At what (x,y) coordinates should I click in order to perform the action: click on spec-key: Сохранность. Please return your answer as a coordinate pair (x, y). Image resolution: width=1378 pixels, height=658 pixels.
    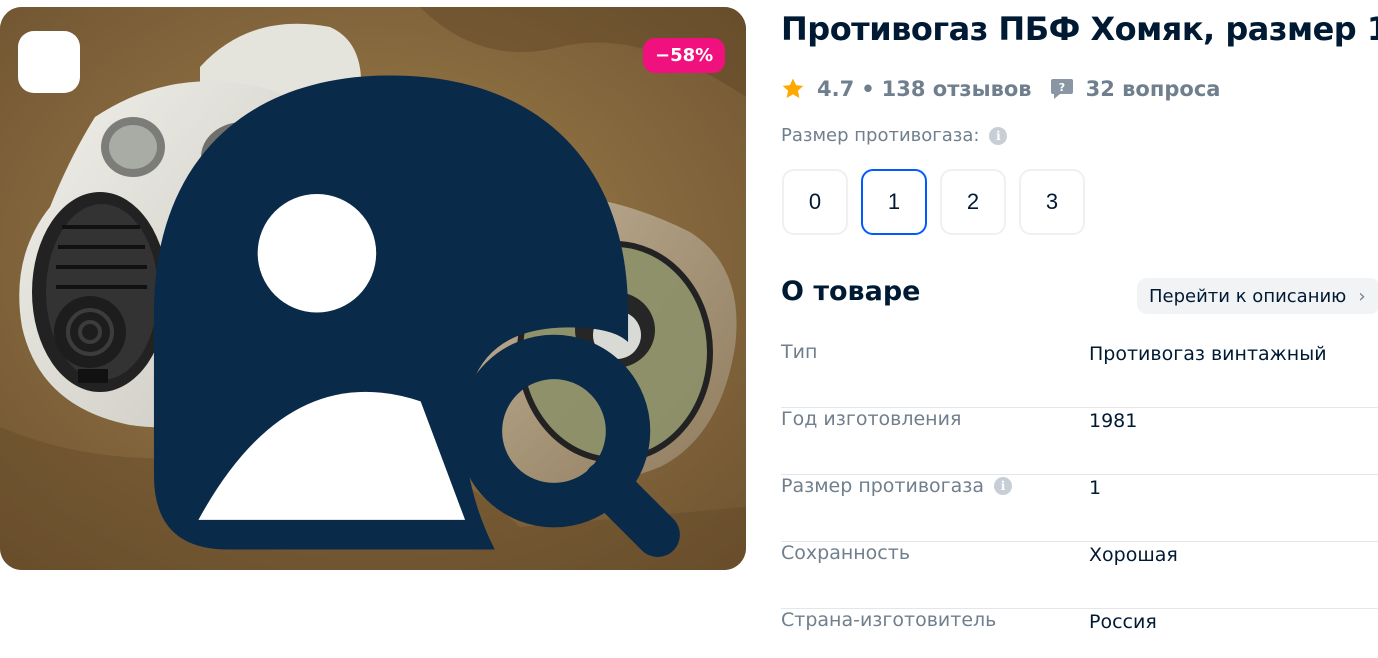
    Looking at the image, I should click on (846, 553).